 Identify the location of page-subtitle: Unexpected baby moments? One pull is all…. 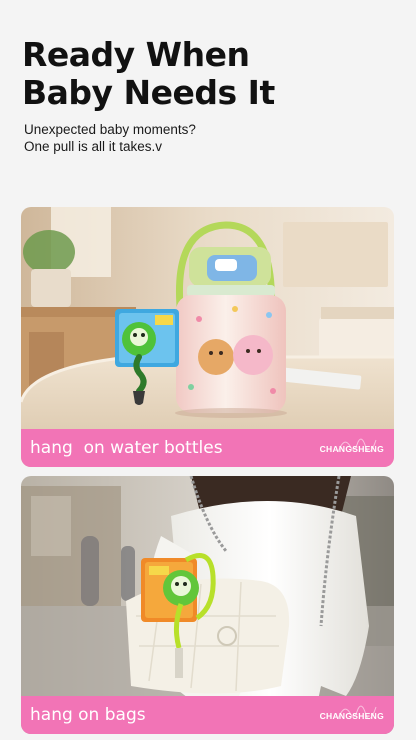
(213, 138).